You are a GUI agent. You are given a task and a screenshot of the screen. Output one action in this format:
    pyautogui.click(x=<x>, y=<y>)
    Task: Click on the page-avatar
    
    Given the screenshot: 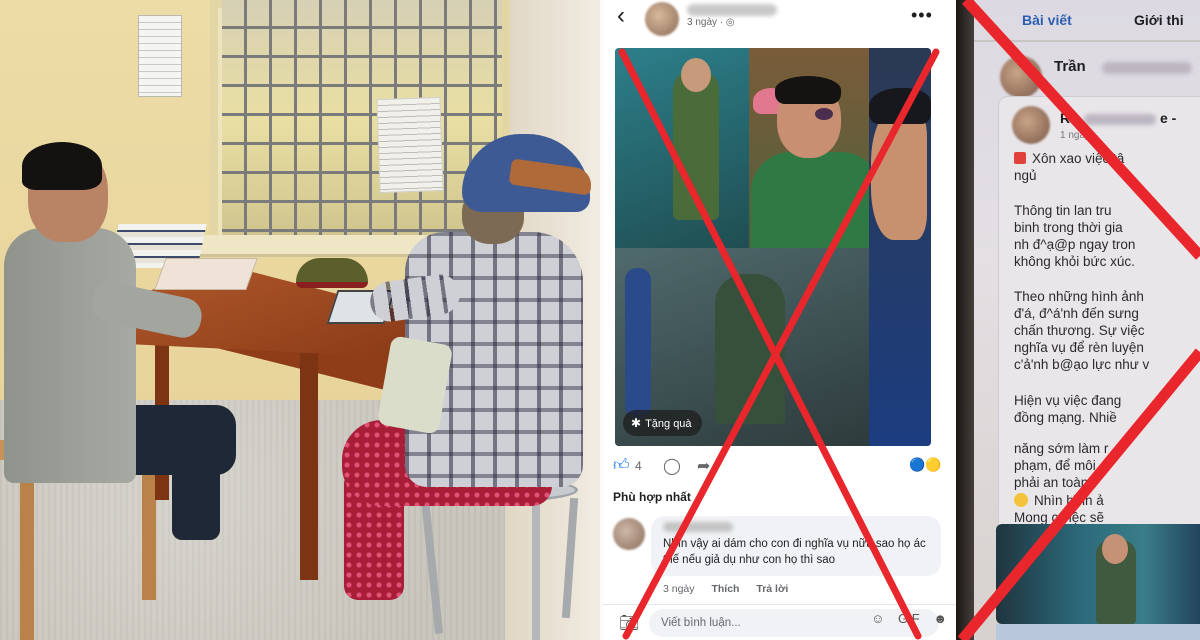 What is the action you would take?
    pyautogui.click(x=1021, y=77)
    